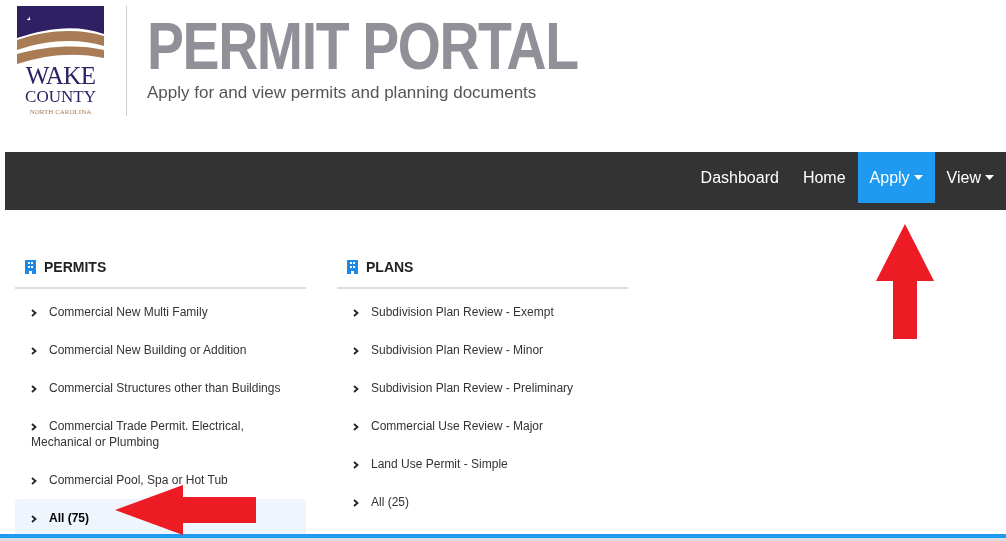 This screenshot has height=541, width=1006. I want to click on menu-item: Commercial Structures other than Buildings, so click(160, 388).